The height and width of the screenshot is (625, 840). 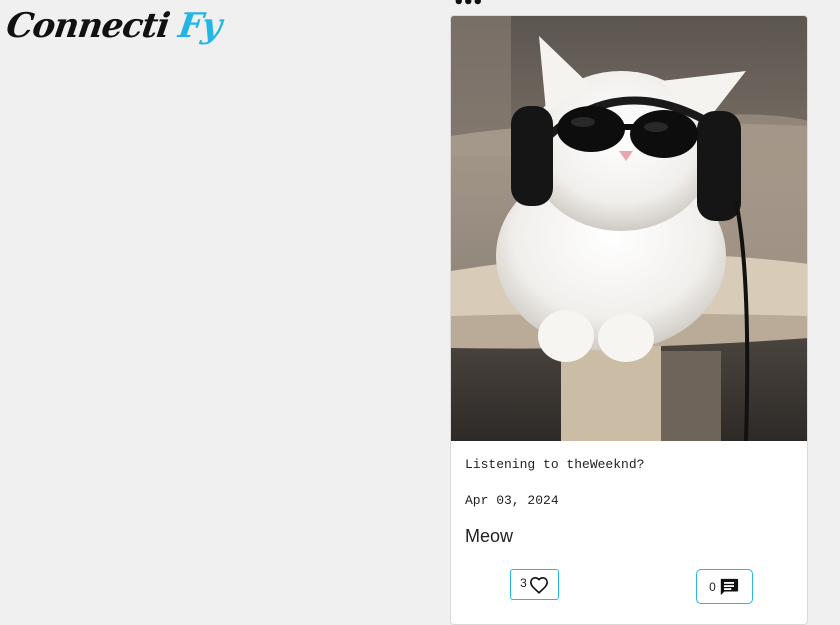 I want to click on comment-button: 0, so click(x=724, y=586).